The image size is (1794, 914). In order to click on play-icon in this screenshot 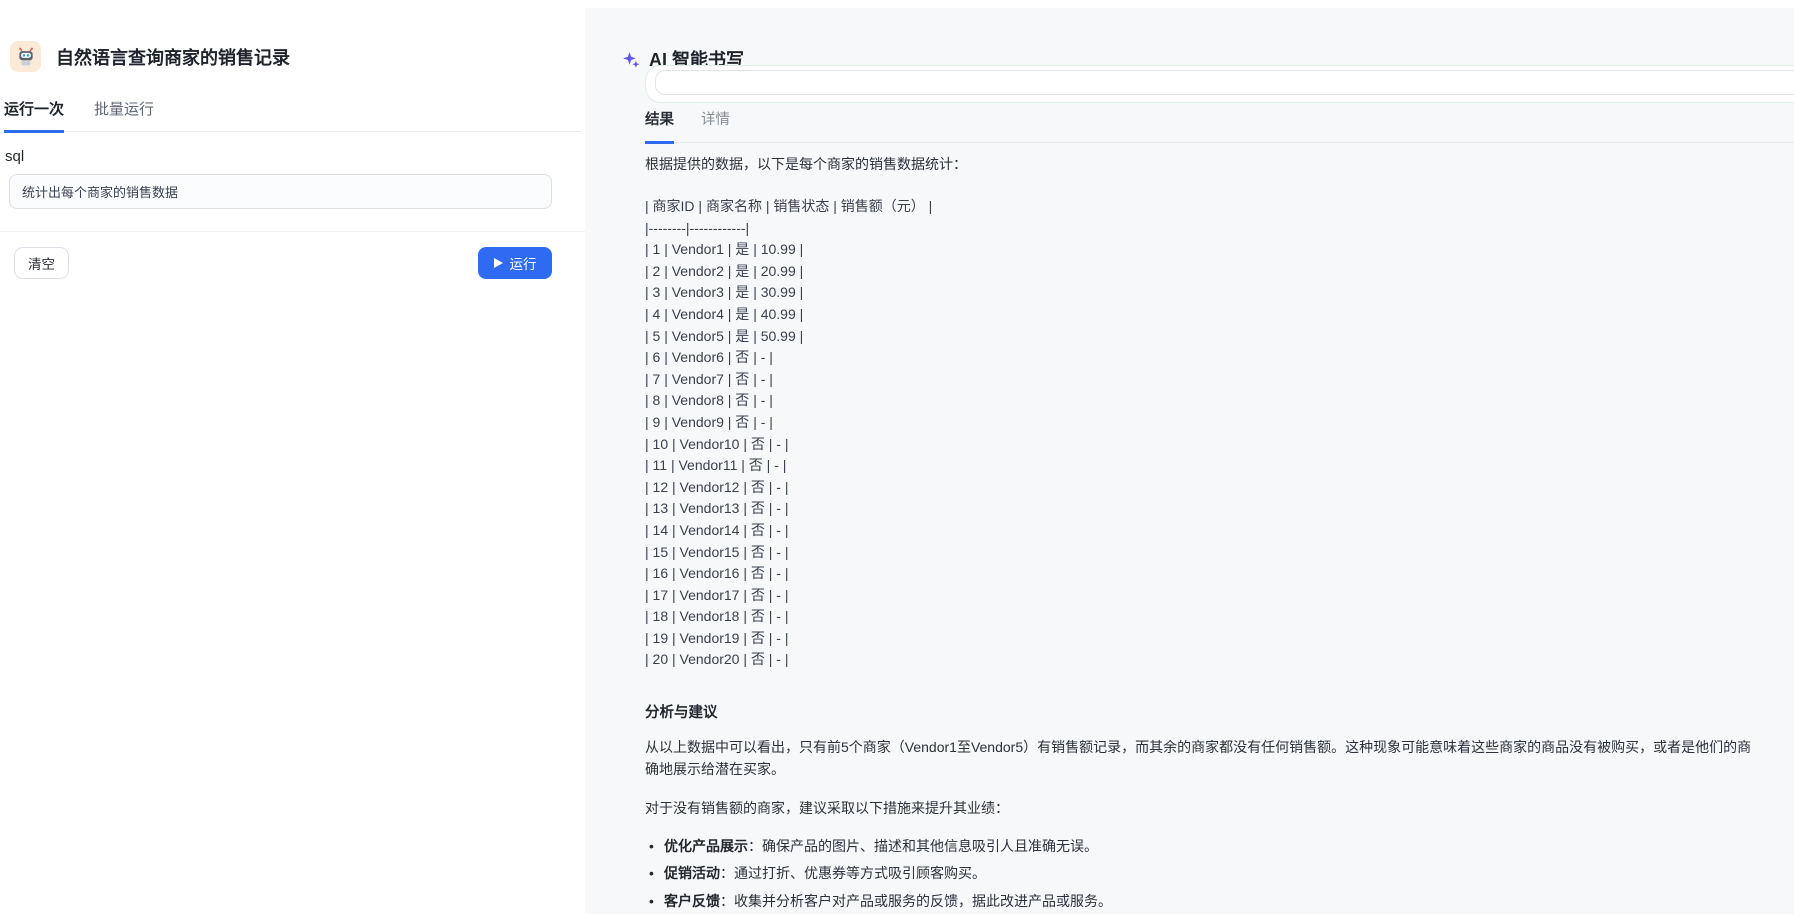, I will do `click(498, 263)`.